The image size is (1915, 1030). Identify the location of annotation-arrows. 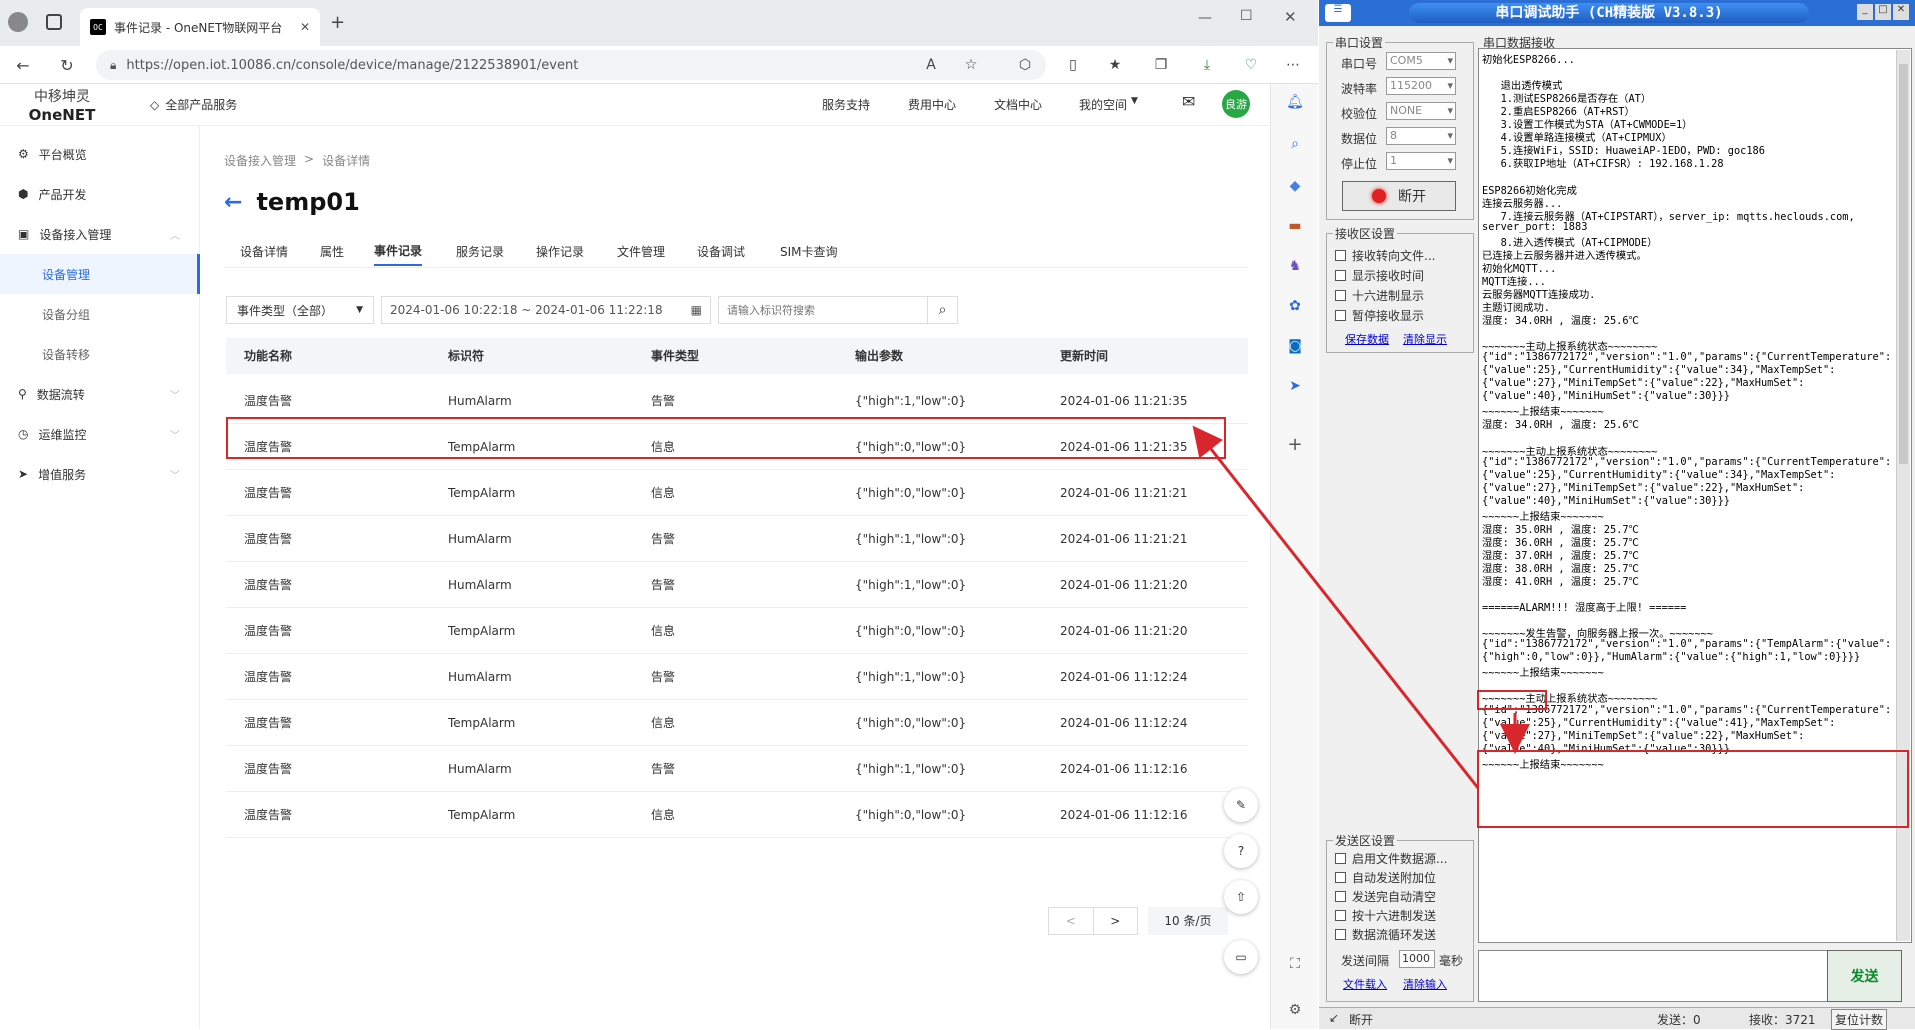
(1361, 607).